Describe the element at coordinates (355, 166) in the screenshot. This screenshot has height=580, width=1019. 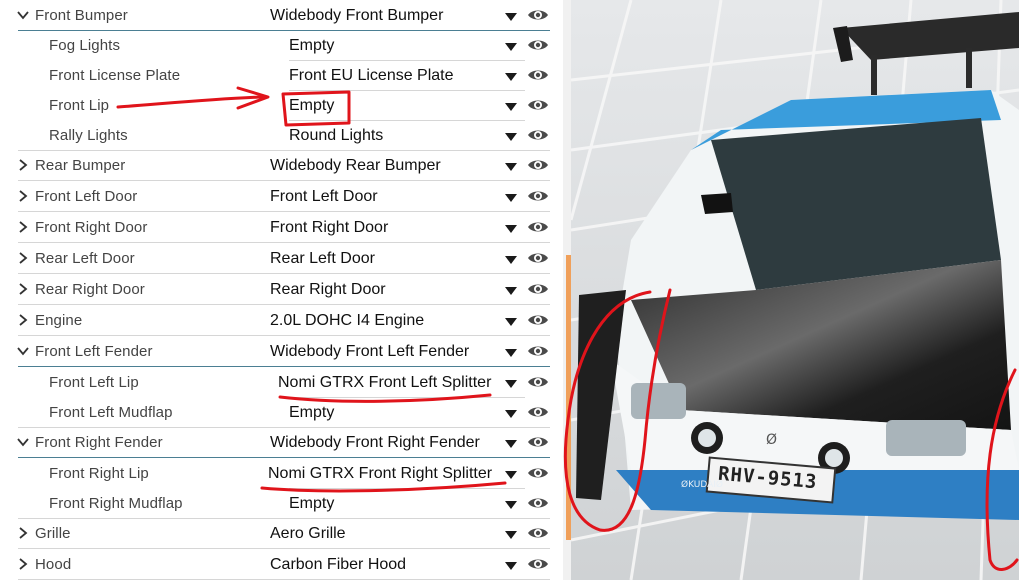
I see `part-select-value: Widebody Rear Bumper` at that location.